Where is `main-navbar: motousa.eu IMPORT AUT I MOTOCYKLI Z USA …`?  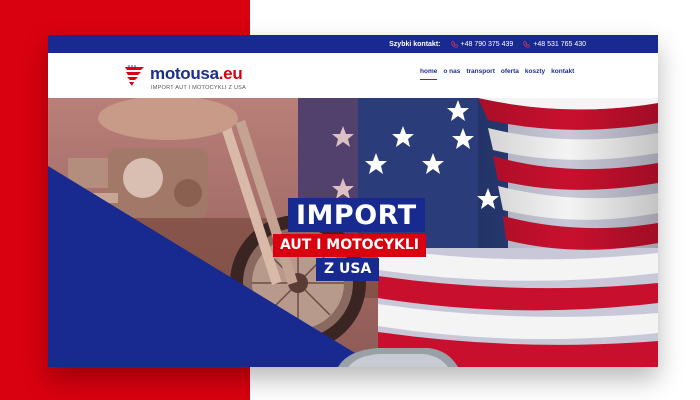 main-navbar: motousa.eu IMPORT AUT I MOTOCYKLI Z USA … is located at coordinates (353, 75).